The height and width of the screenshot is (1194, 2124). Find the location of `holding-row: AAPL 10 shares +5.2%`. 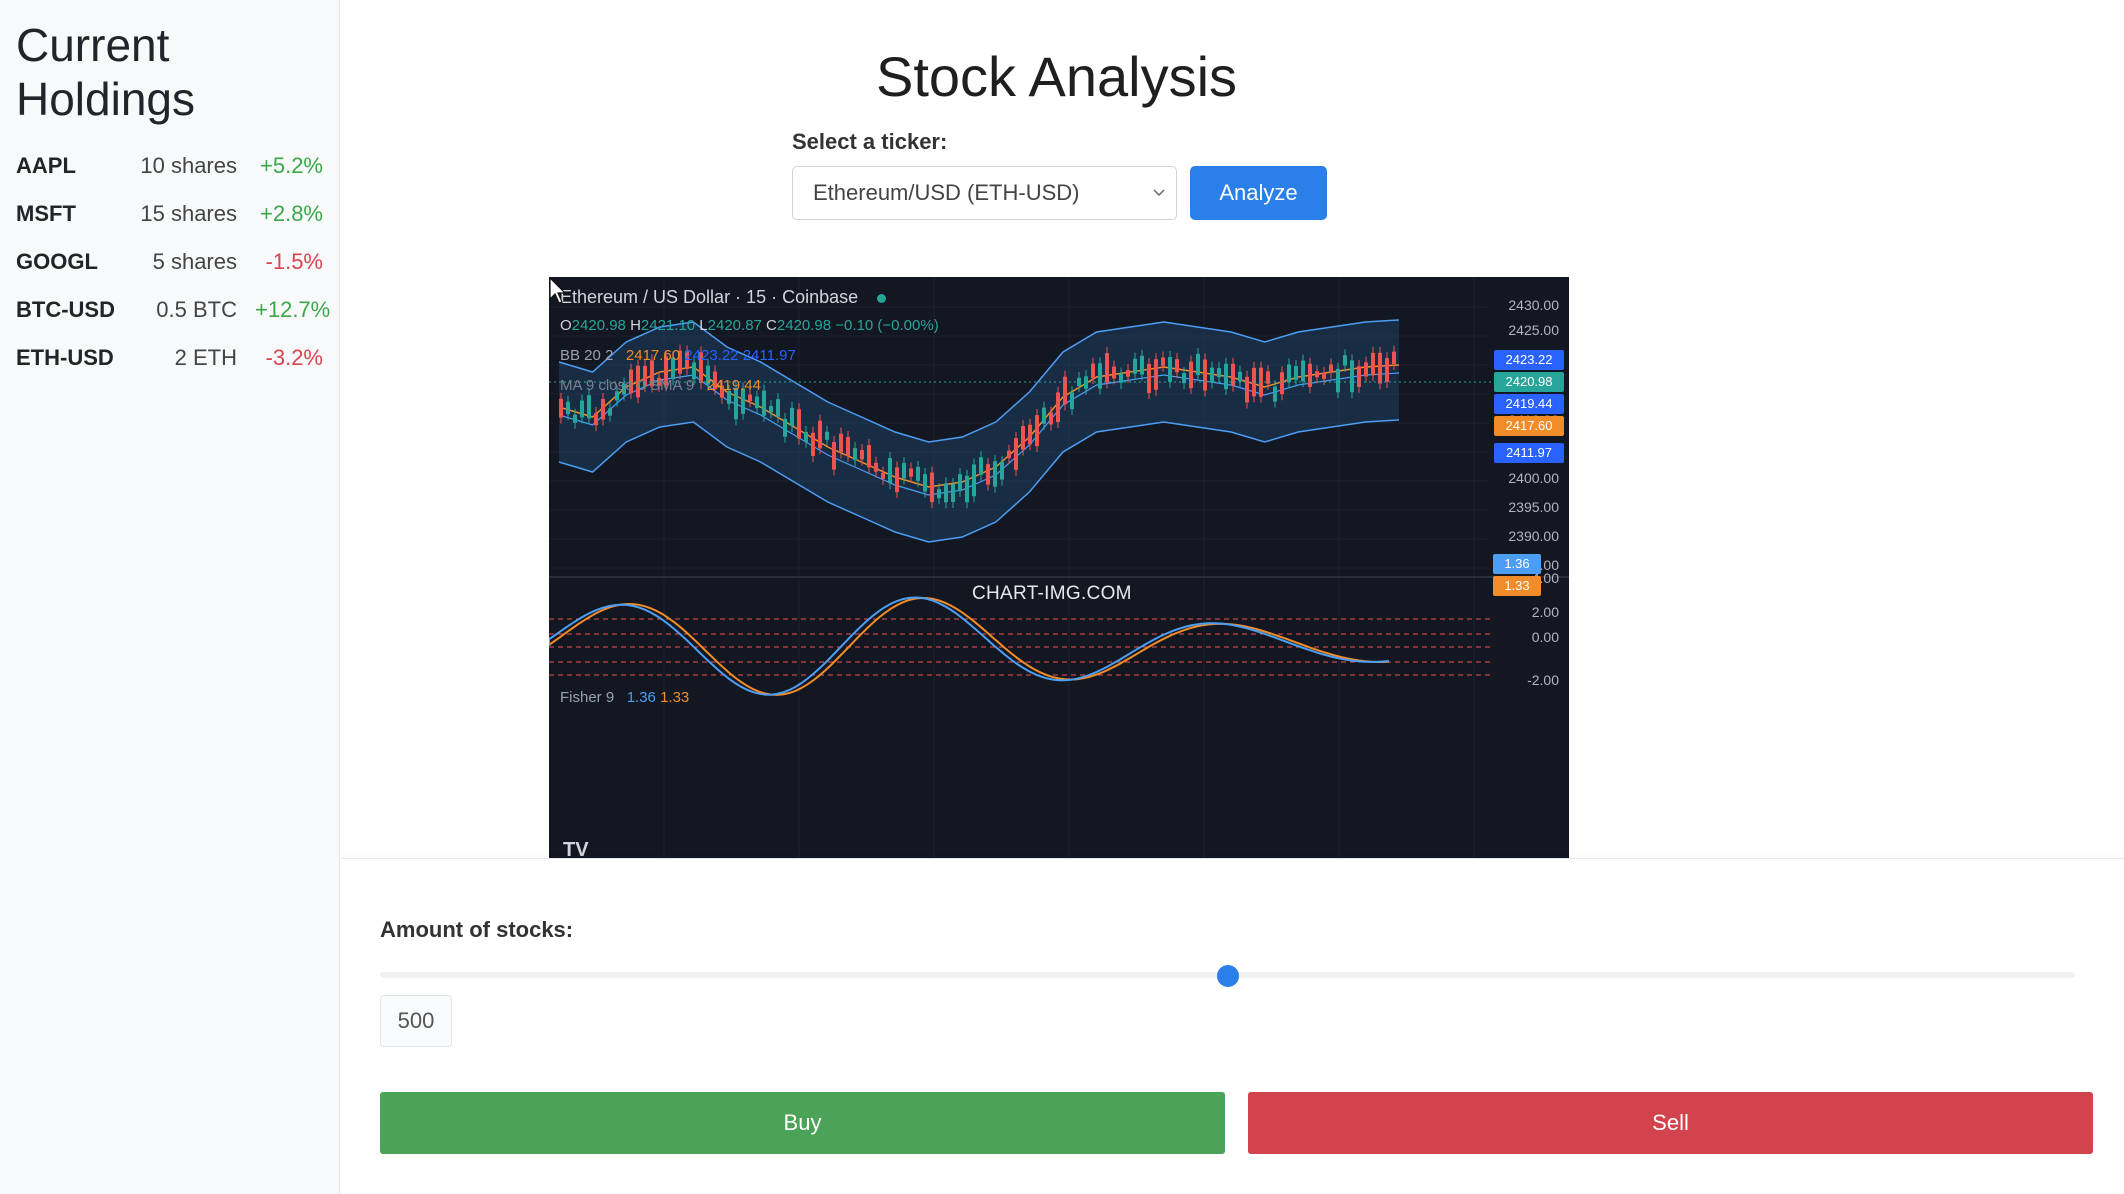

holding-row: AAPL 10 shares +5.2% is located at coordinates (169, 166).